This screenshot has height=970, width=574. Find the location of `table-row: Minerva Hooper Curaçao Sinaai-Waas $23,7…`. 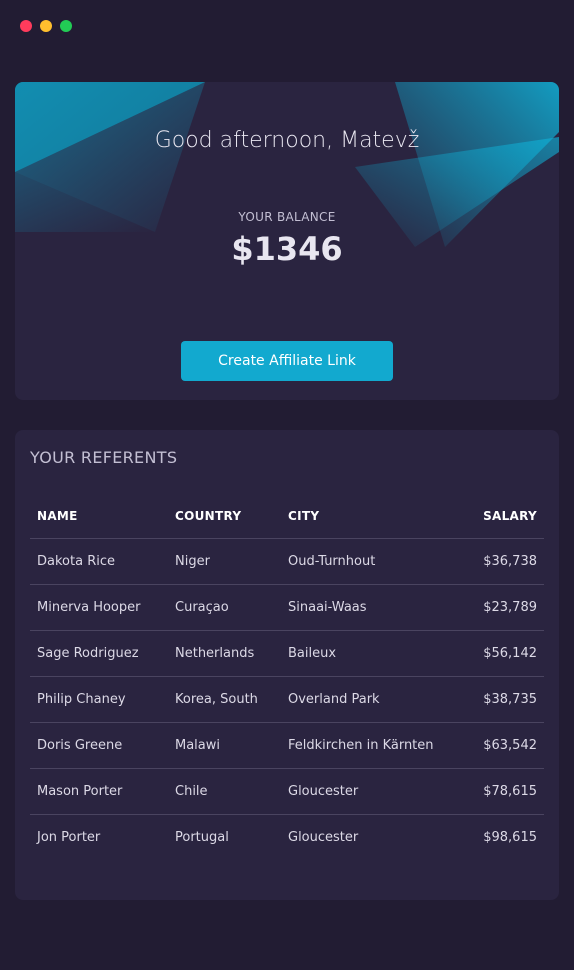

table-row: Minerva Hooper Curaçao Sinaai-Waas $23,7… is located at coordinates (287, 607).